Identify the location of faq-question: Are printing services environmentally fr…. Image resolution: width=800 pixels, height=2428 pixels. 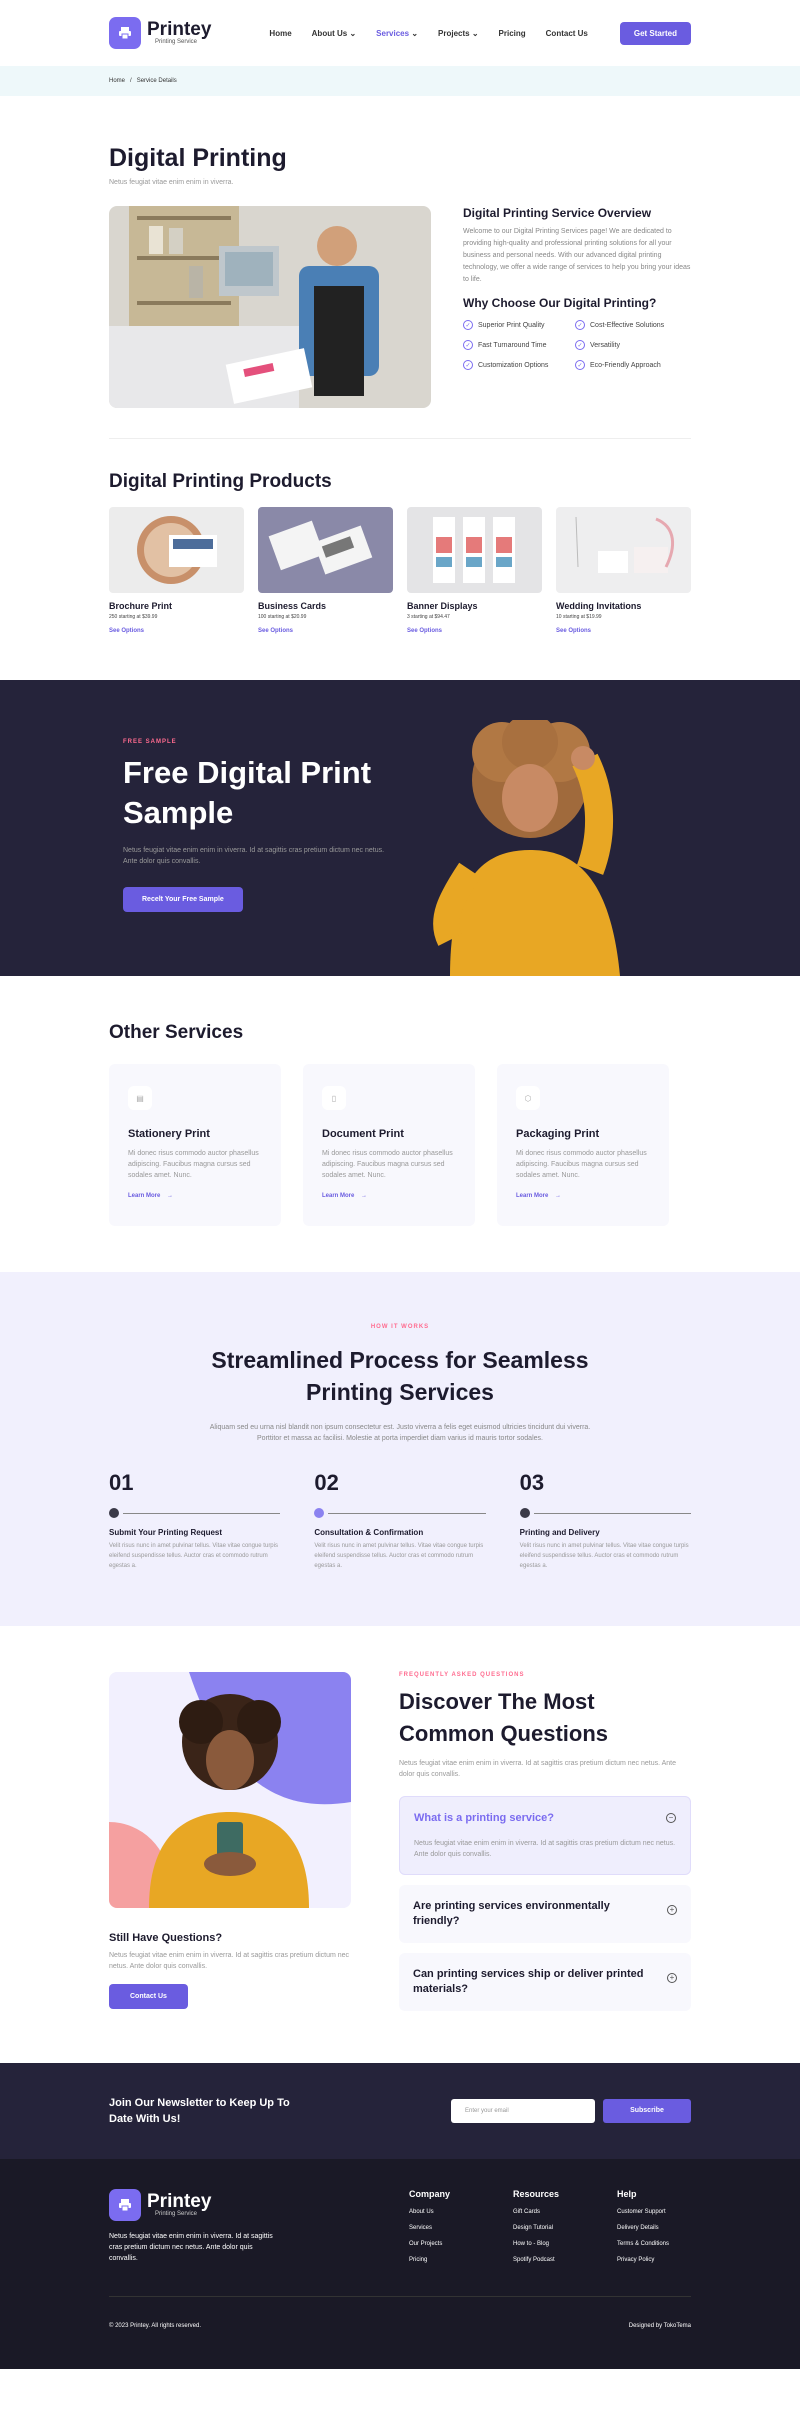
(511, 1913).